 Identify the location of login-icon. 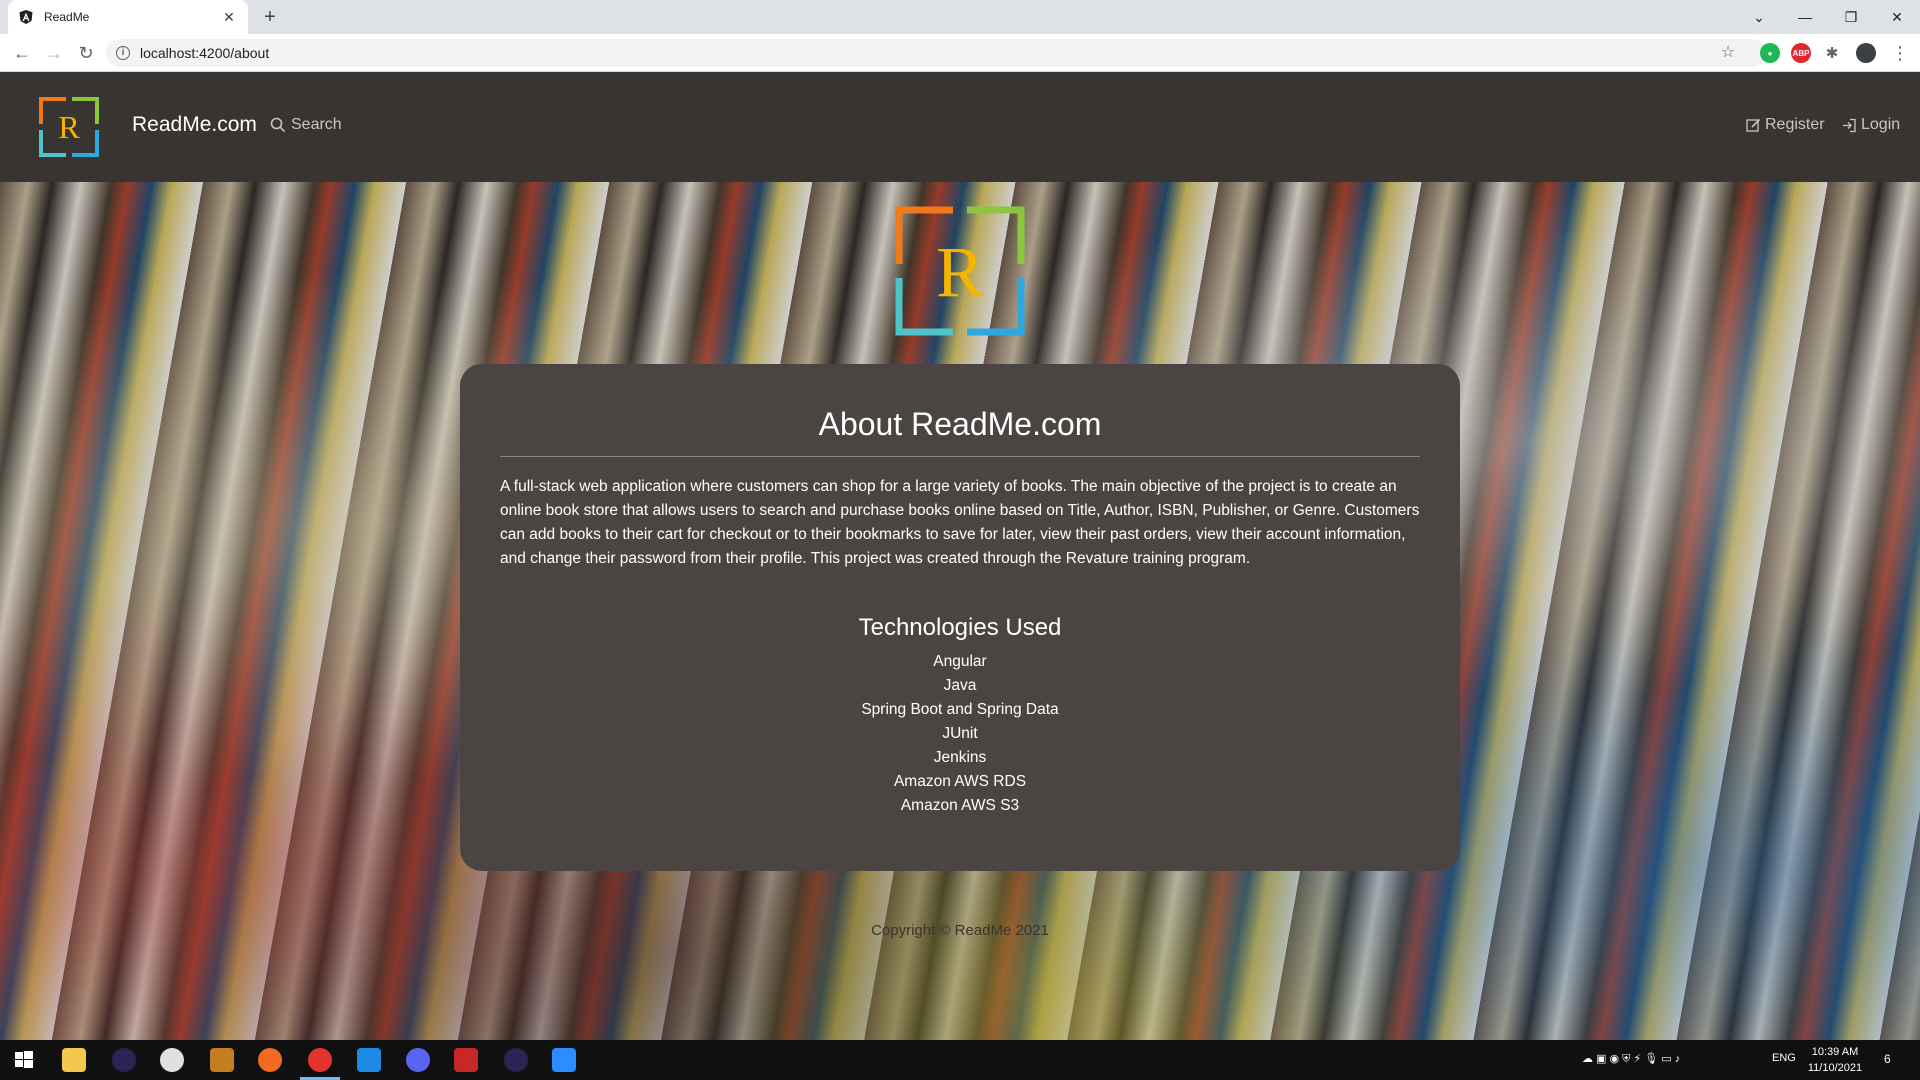
(1849, 125).